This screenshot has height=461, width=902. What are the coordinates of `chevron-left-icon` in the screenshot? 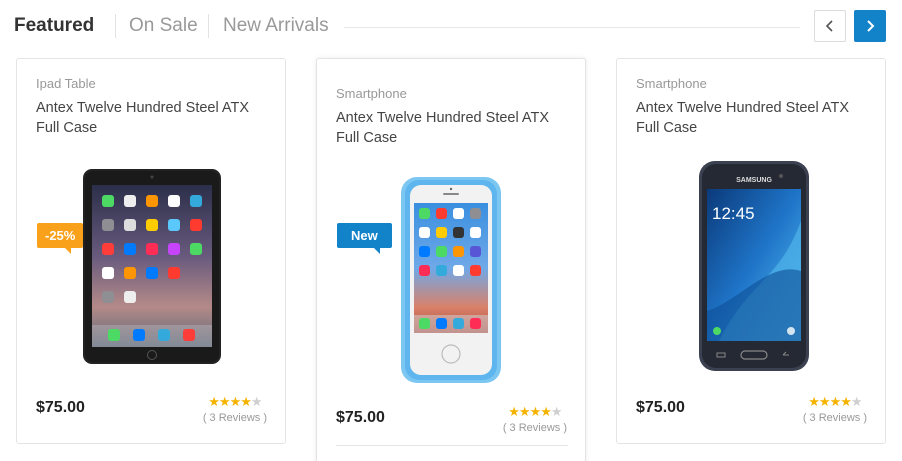 It's located at (829, 26).